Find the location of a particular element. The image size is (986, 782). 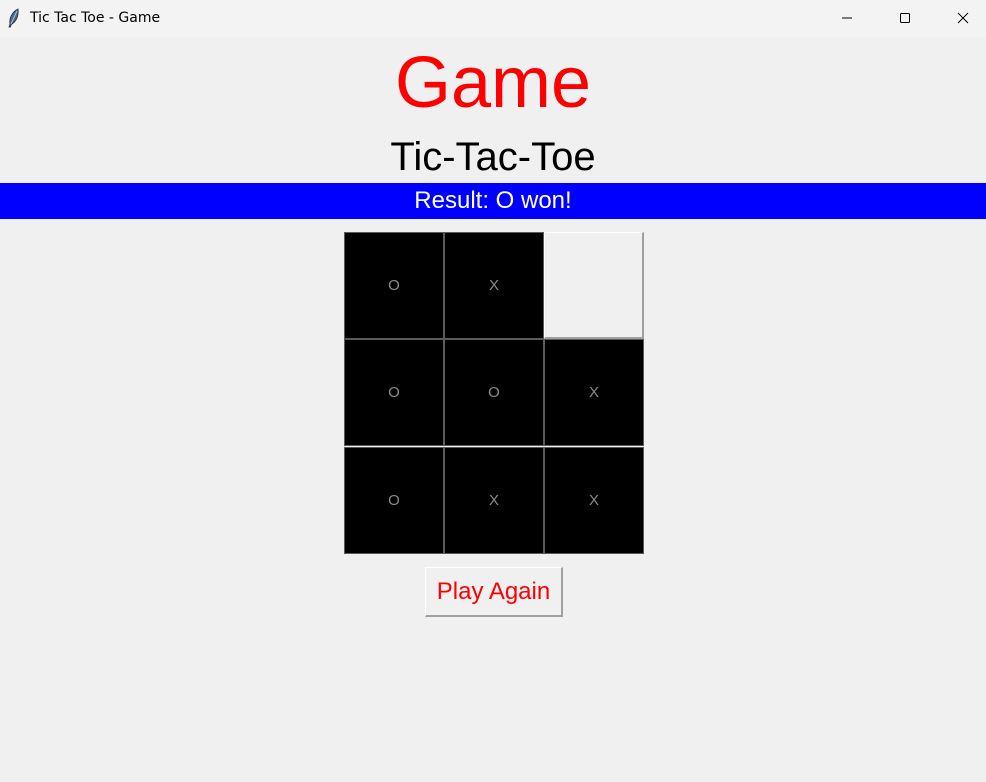

maximize-icon is located at coordinates (905, 18).